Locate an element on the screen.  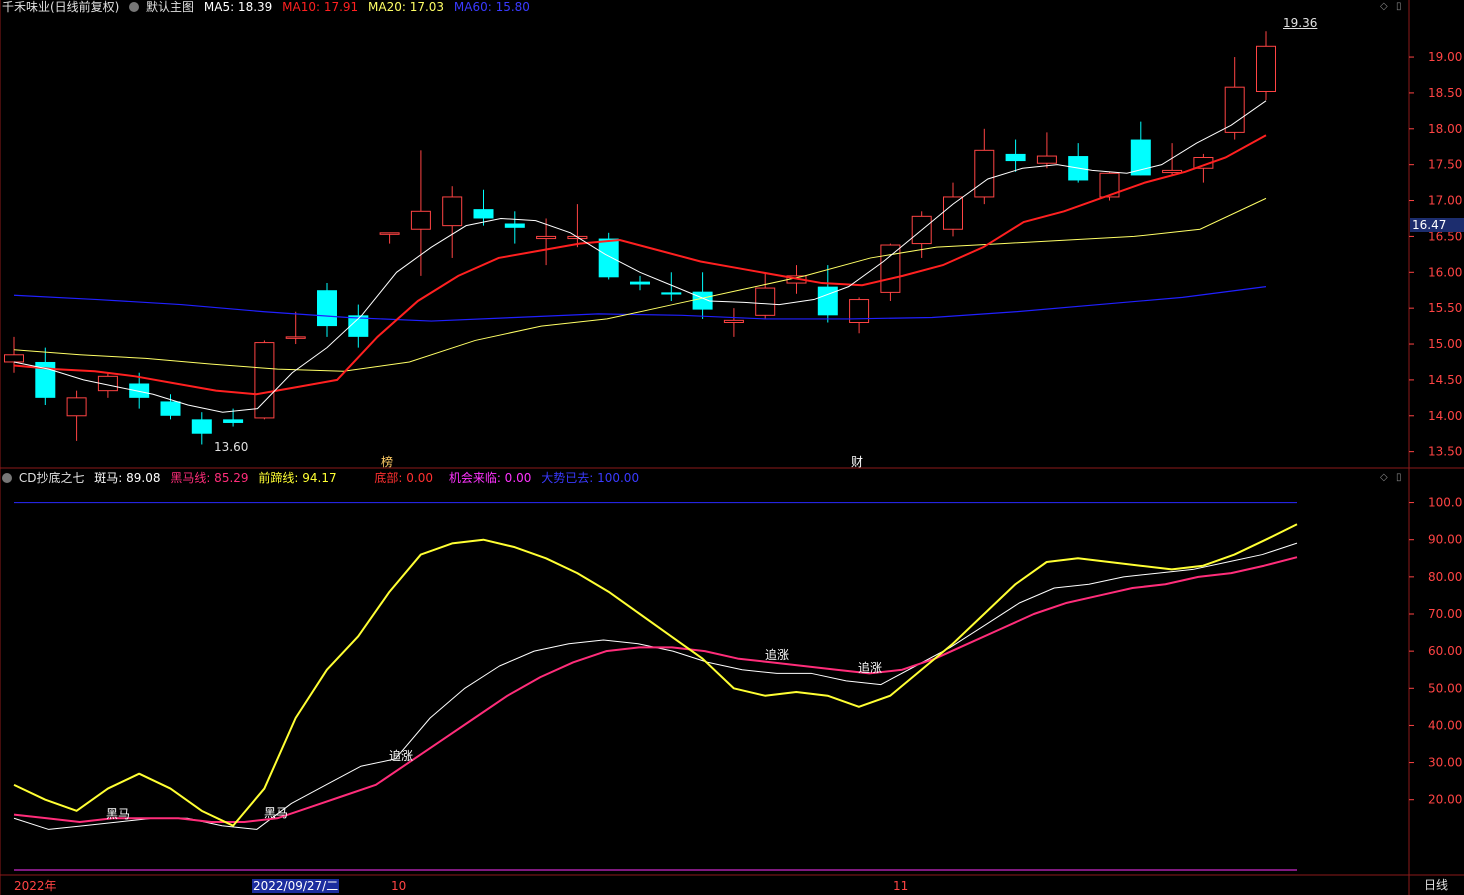
signal-zhuizhang-3: 追涨 is located at coordinates (870, 668).